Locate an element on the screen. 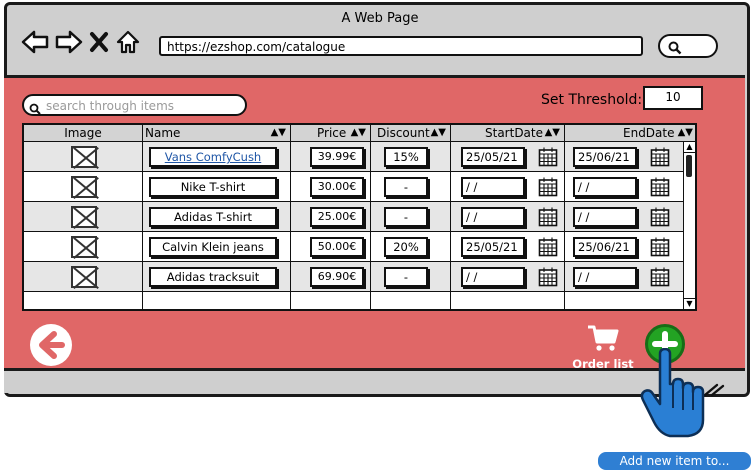 The height and width of the screenshot is (474, 756). order-list-button: Order list is located at coordinates (603, 347).